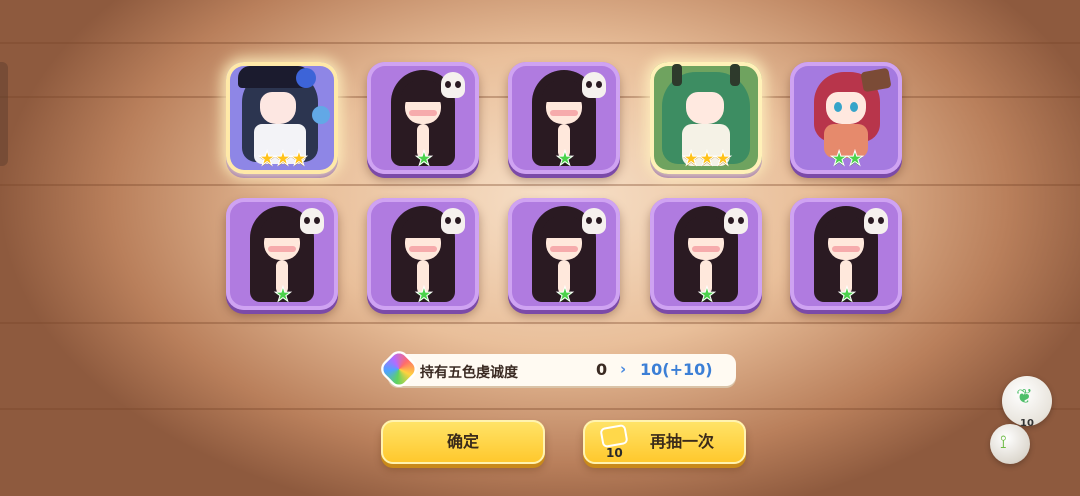  What do you see at coordinates (463, 442) in the screenshot?
I see `confirm-button: 确定` at bounding box center [463, 442].